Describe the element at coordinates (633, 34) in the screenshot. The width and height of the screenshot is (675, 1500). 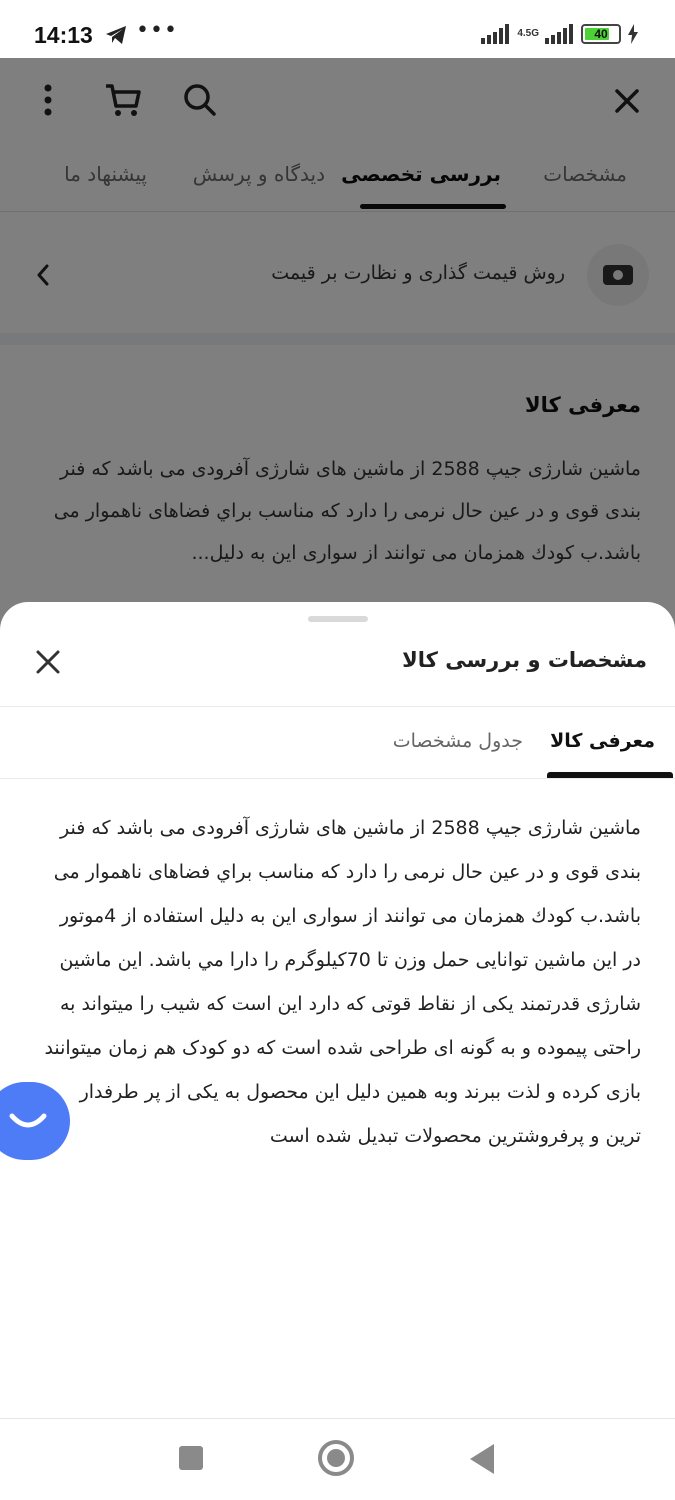
I see `charging-icon` at that location.